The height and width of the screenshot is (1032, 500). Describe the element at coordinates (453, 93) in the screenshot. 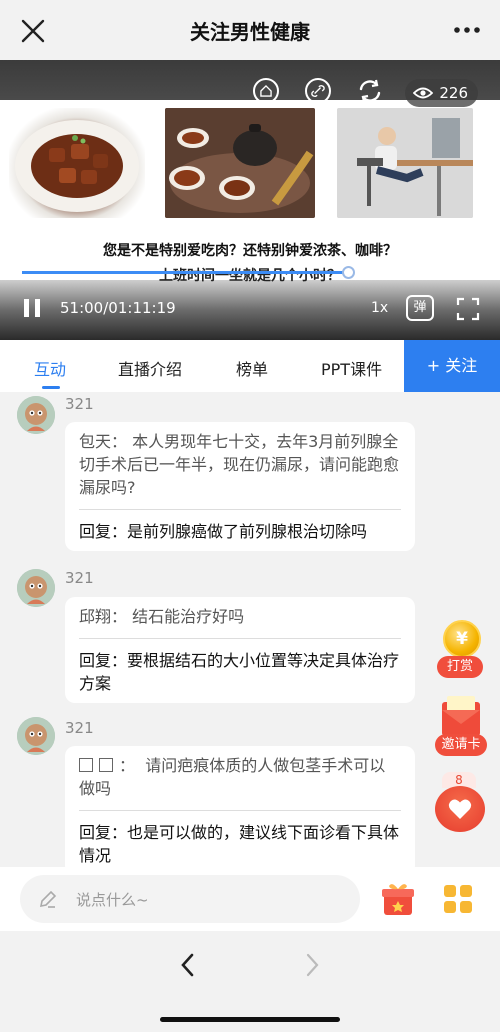

I see `view-count: 226` at that location.